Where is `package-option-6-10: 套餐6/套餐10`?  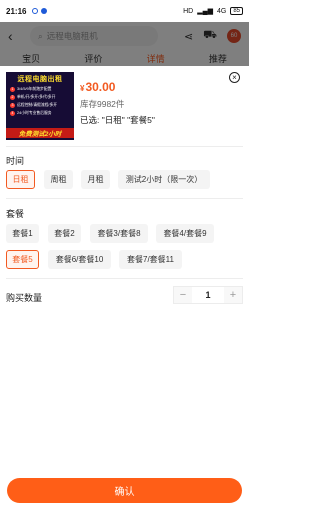
package-option-6-10: 套餐6/套餐10 is located at coordinates (79, 259).